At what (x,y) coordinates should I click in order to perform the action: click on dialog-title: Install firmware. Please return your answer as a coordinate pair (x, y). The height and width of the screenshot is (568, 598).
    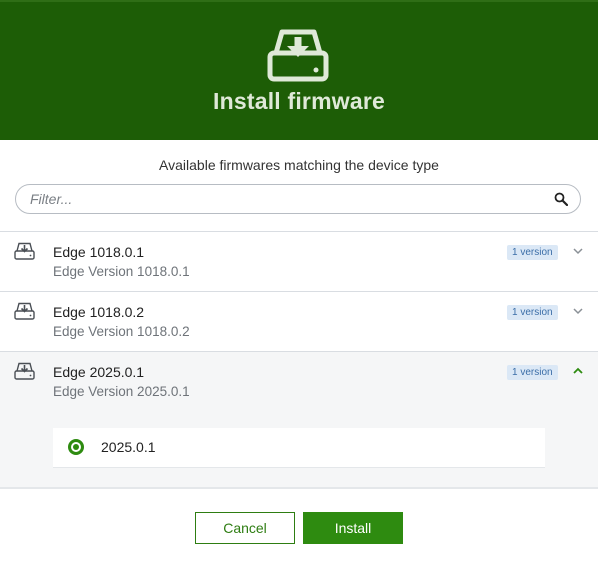
    Looking at the image, I should click on (299, 101).